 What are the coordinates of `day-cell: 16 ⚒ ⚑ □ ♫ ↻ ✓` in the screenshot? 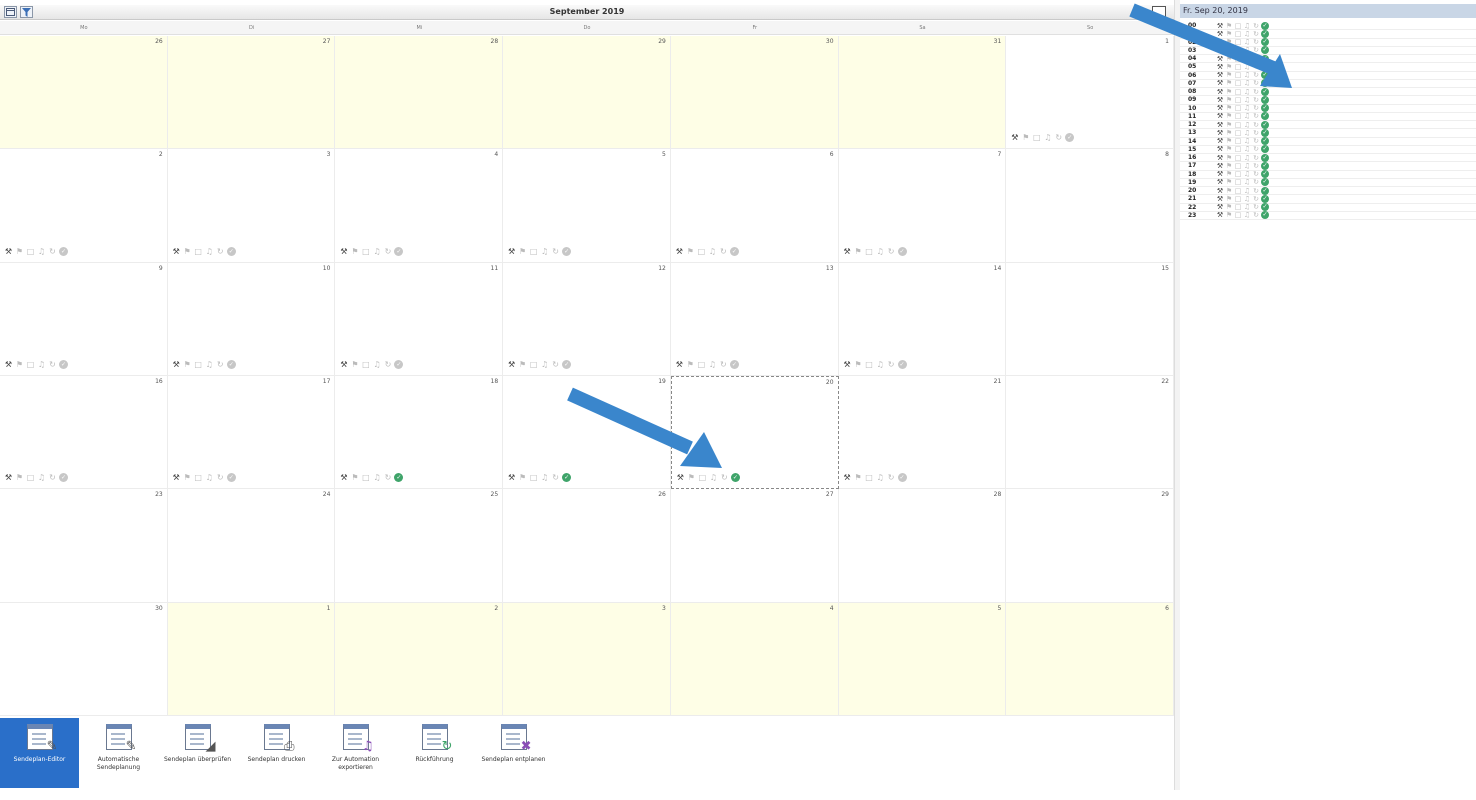 It's located at (84, 433).